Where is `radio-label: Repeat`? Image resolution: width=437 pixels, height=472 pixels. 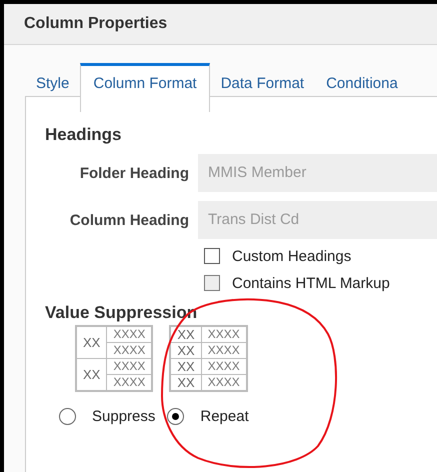 radio-label: Repeat is located at coordinates (224, 416).